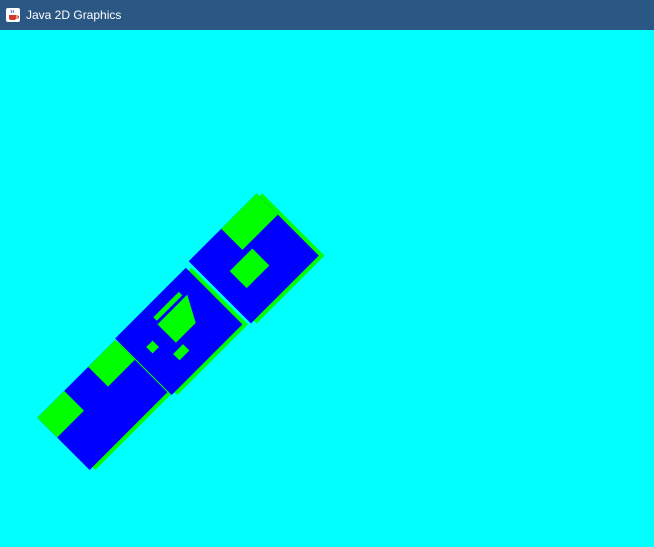  I want to click on java-cup-icon, so click(13, 15).